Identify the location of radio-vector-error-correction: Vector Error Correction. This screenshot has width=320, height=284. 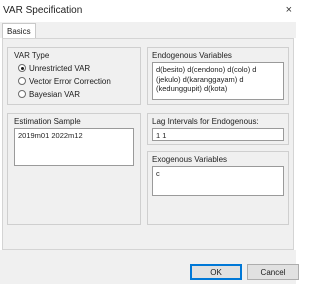
(64, 81).